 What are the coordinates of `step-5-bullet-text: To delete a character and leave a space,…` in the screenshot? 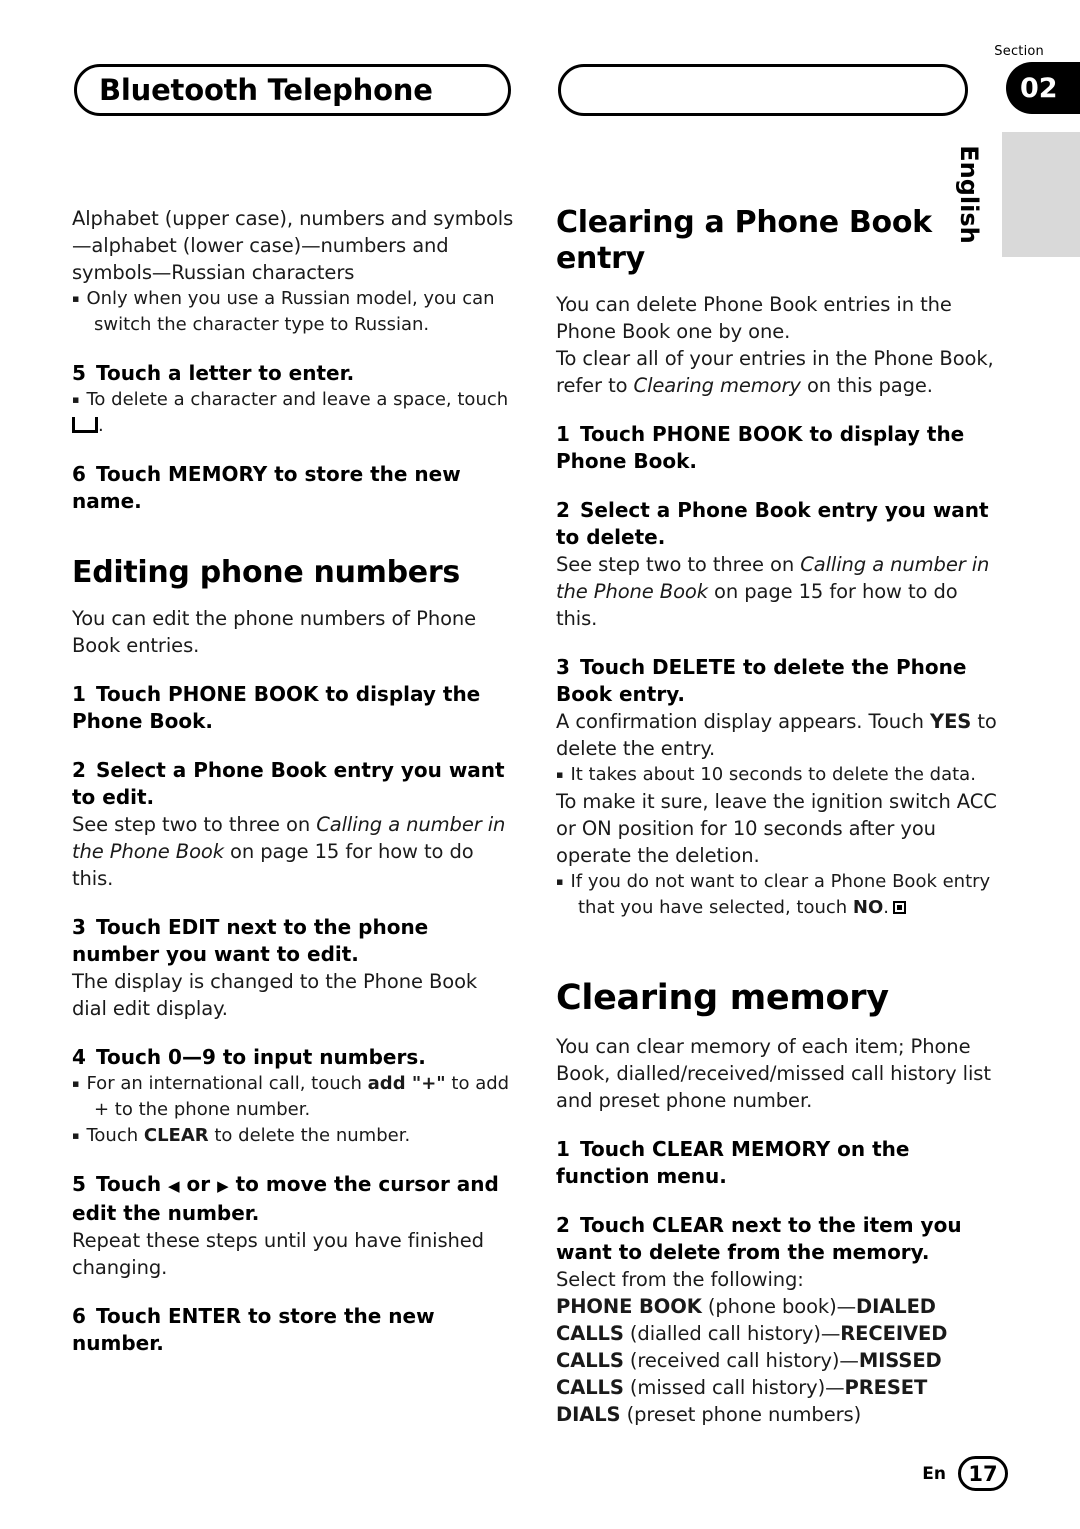 It's located at (297, 399).